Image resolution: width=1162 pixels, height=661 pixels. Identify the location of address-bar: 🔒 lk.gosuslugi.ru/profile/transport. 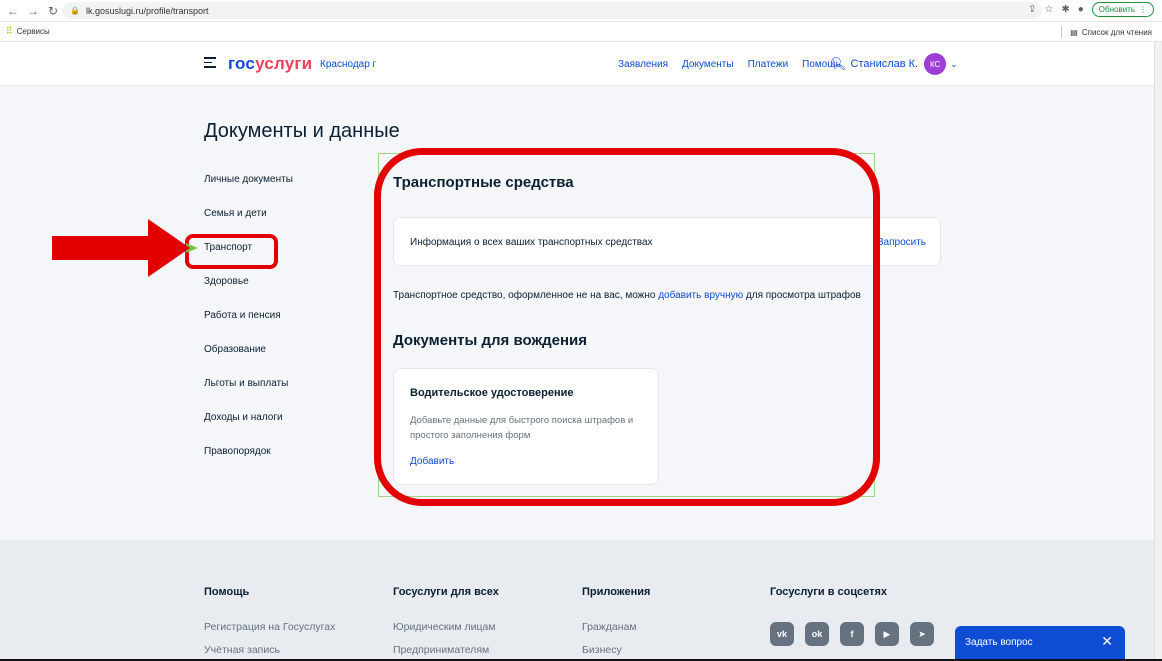
(552, 10).